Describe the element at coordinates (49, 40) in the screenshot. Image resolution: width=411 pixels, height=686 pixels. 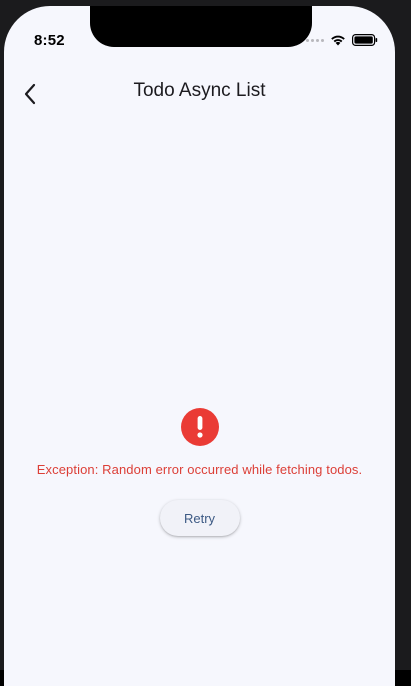
I see `status-bar-time: 8:52` at that location.